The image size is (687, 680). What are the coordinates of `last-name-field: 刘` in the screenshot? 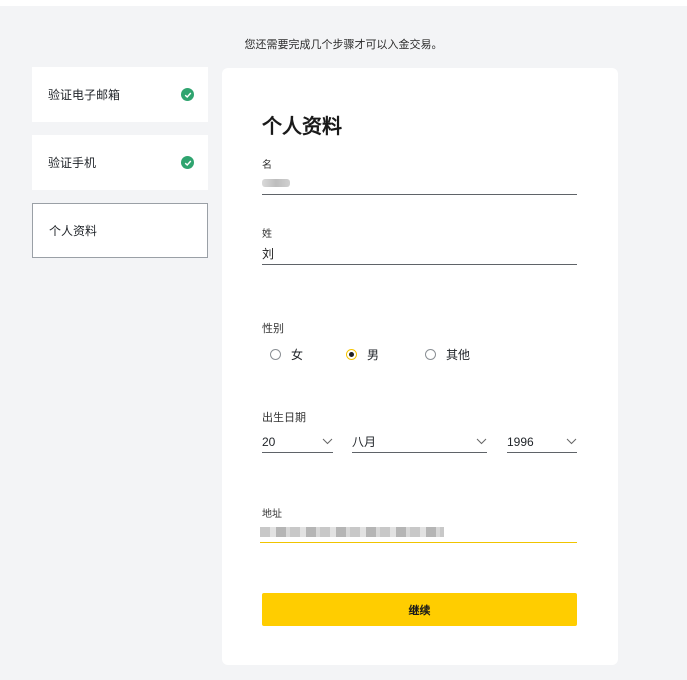 It's located at (419, 253).